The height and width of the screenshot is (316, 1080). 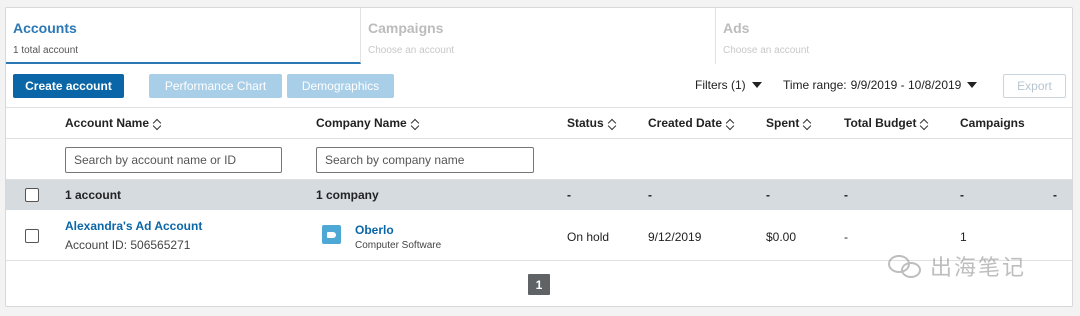 I want to click on tab-campaigns: Campaigns Choose an account, so click(x=538, y=36).